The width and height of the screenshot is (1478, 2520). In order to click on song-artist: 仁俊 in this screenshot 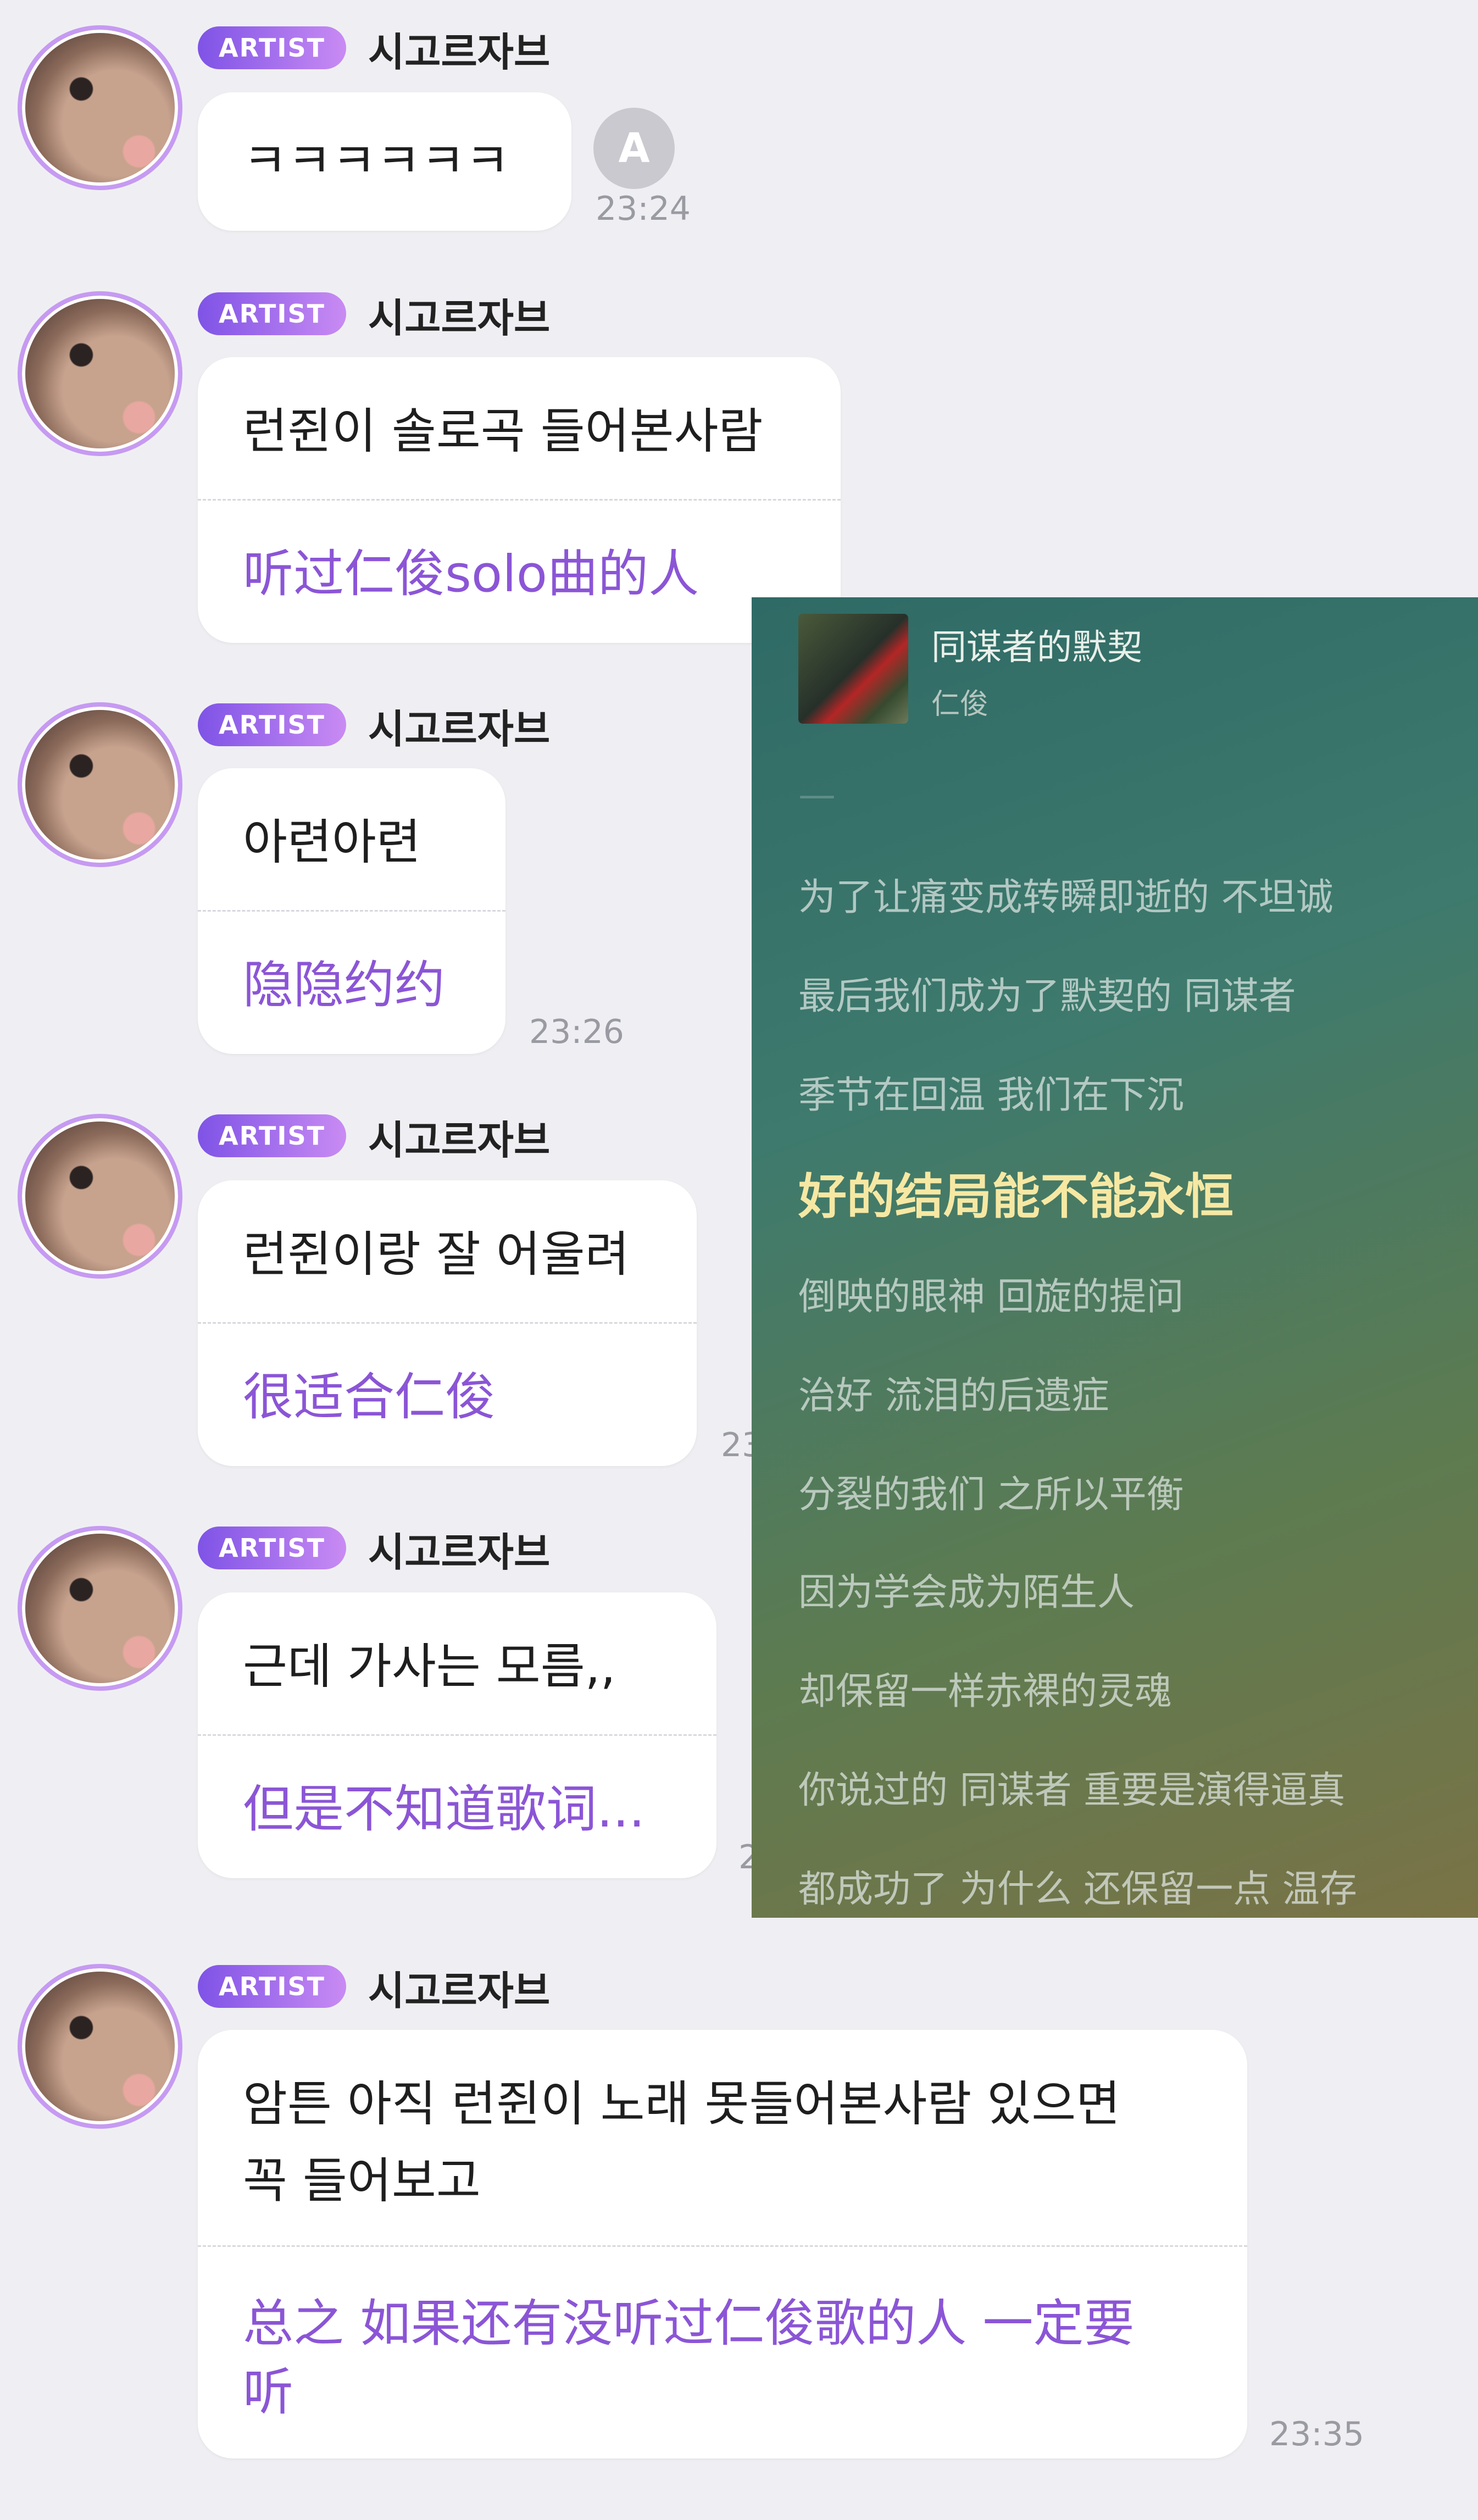, I will do `click(959, 702)`.